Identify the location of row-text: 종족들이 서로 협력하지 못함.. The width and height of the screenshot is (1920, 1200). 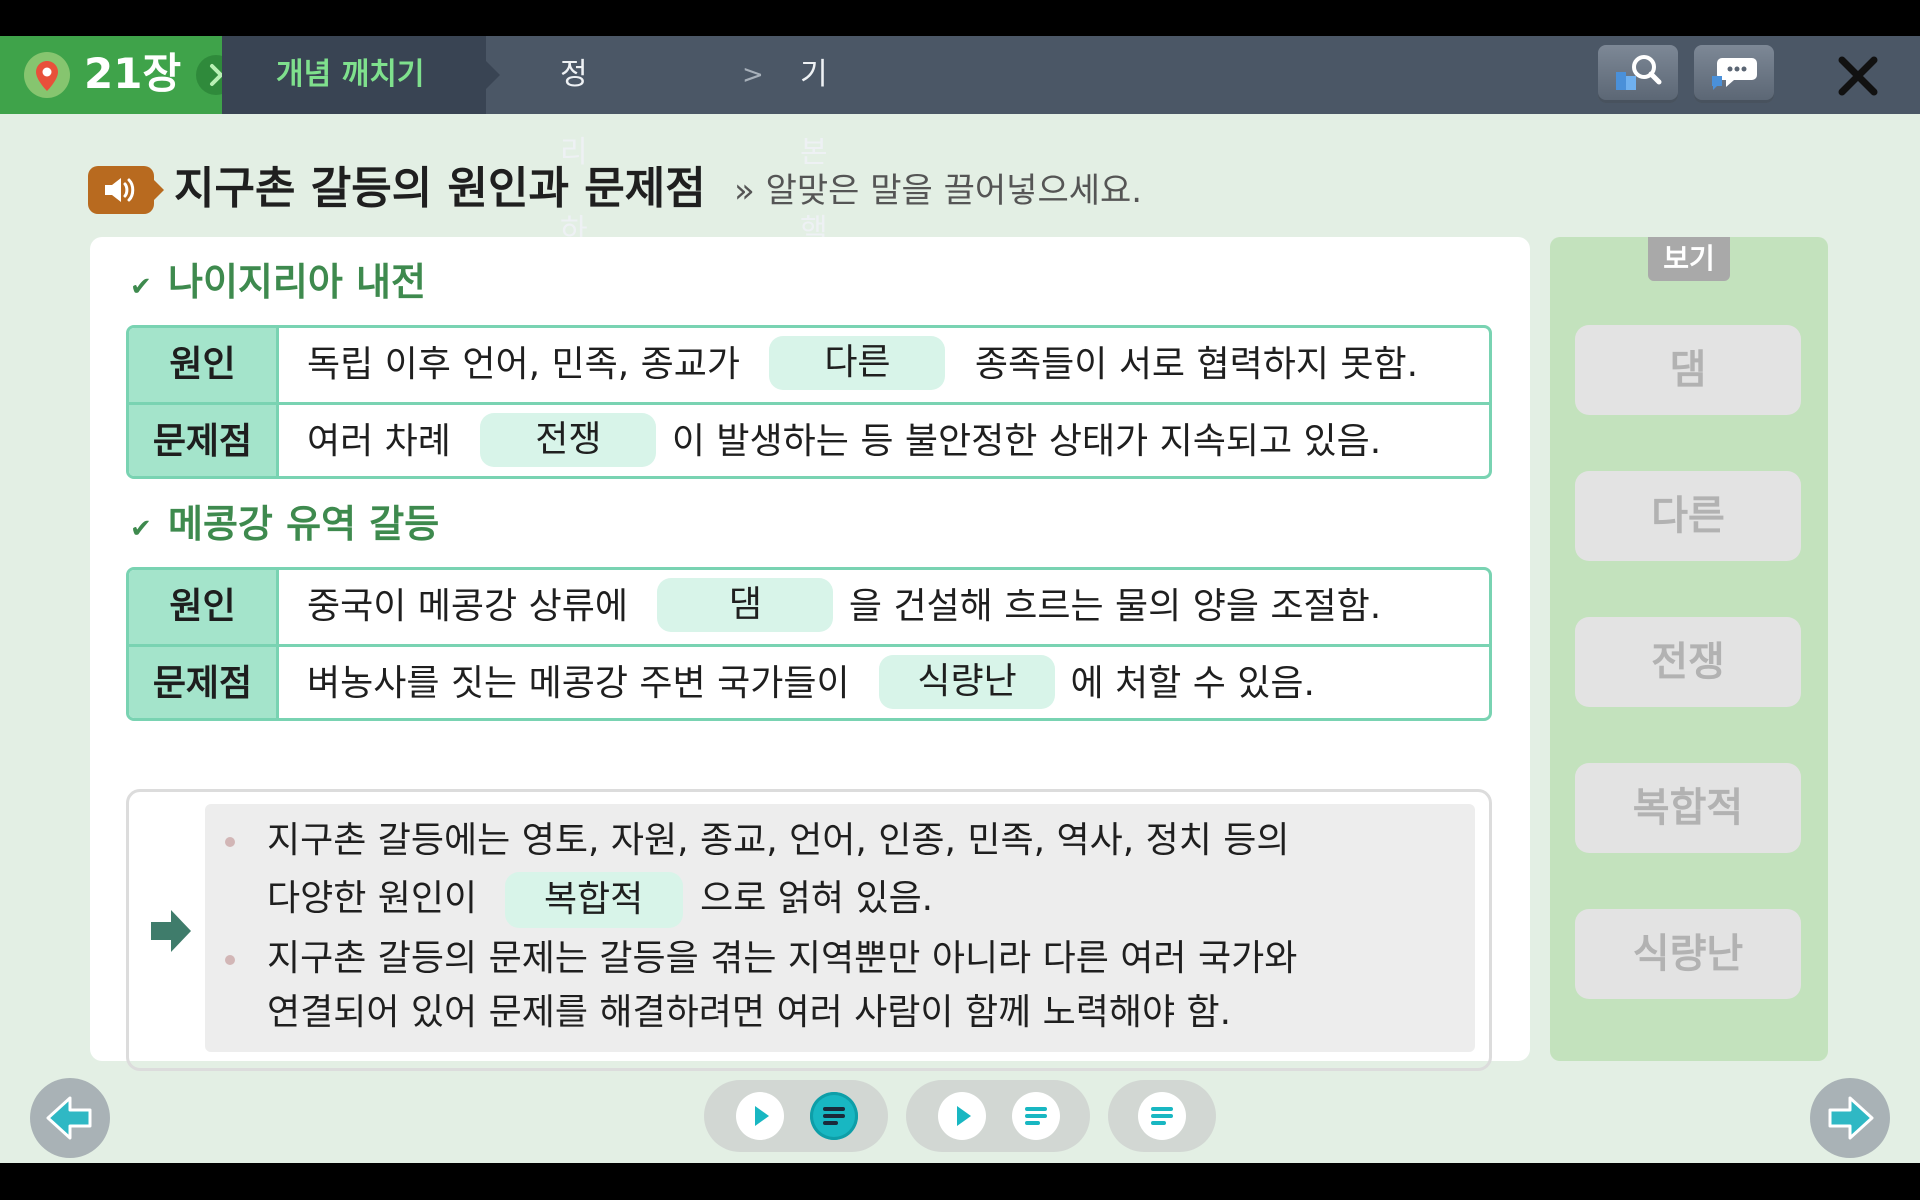
(1196, 364).